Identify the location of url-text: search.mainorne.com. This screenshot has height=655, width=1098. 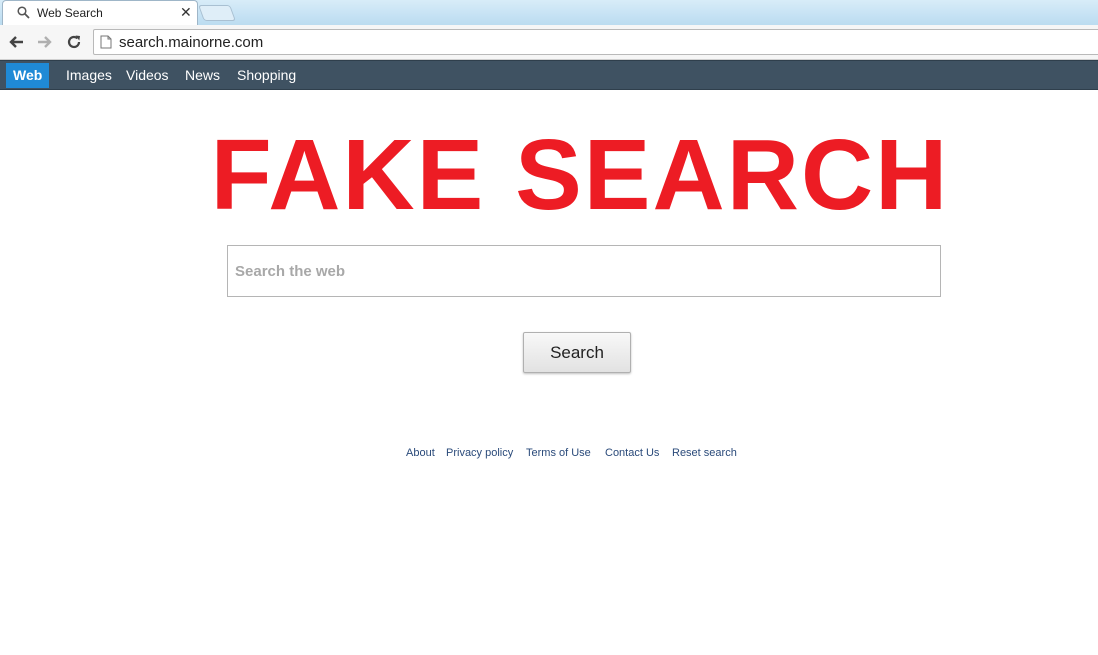
(191, 42).